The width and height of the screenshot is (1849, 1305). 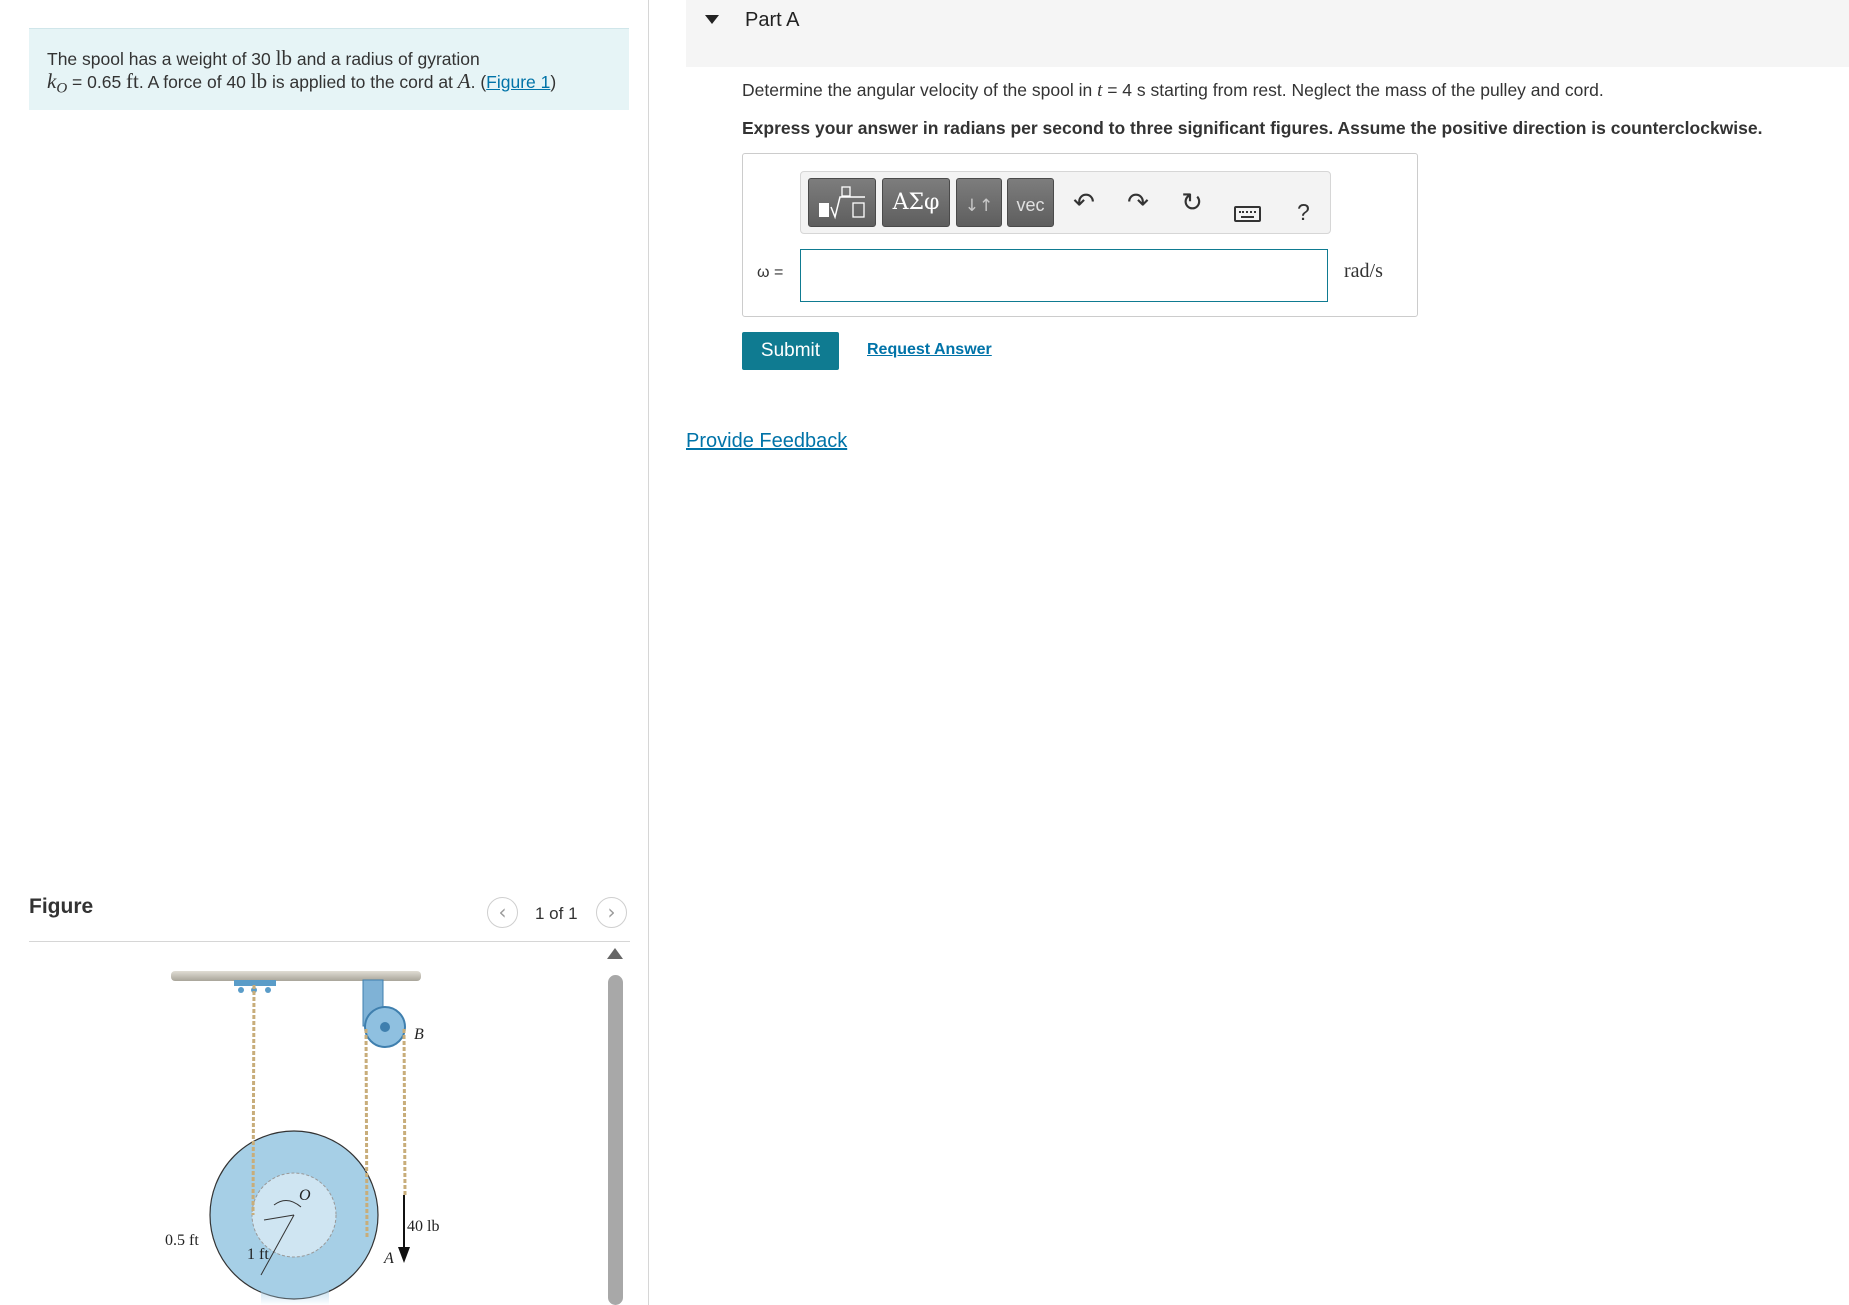 What do you see at coordinates (388, 1258) in the screenshot?
I see `label-a: A` at bounding box center [388, 1258].